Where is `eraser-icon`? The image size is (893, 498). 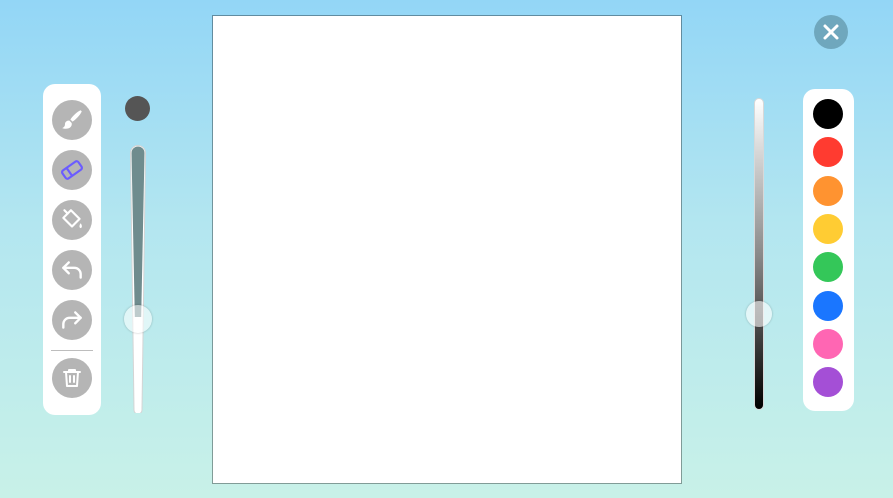
eraser-icon is located at coordinates (72, 170).